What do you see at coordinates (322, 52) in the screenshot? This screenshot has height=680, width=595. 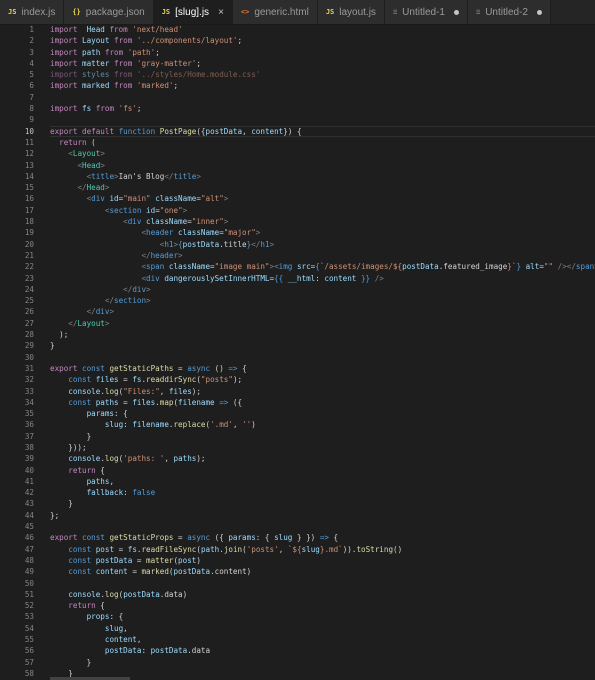 I see `code-line: import path from 'path';` at bounding box center [322, 52].